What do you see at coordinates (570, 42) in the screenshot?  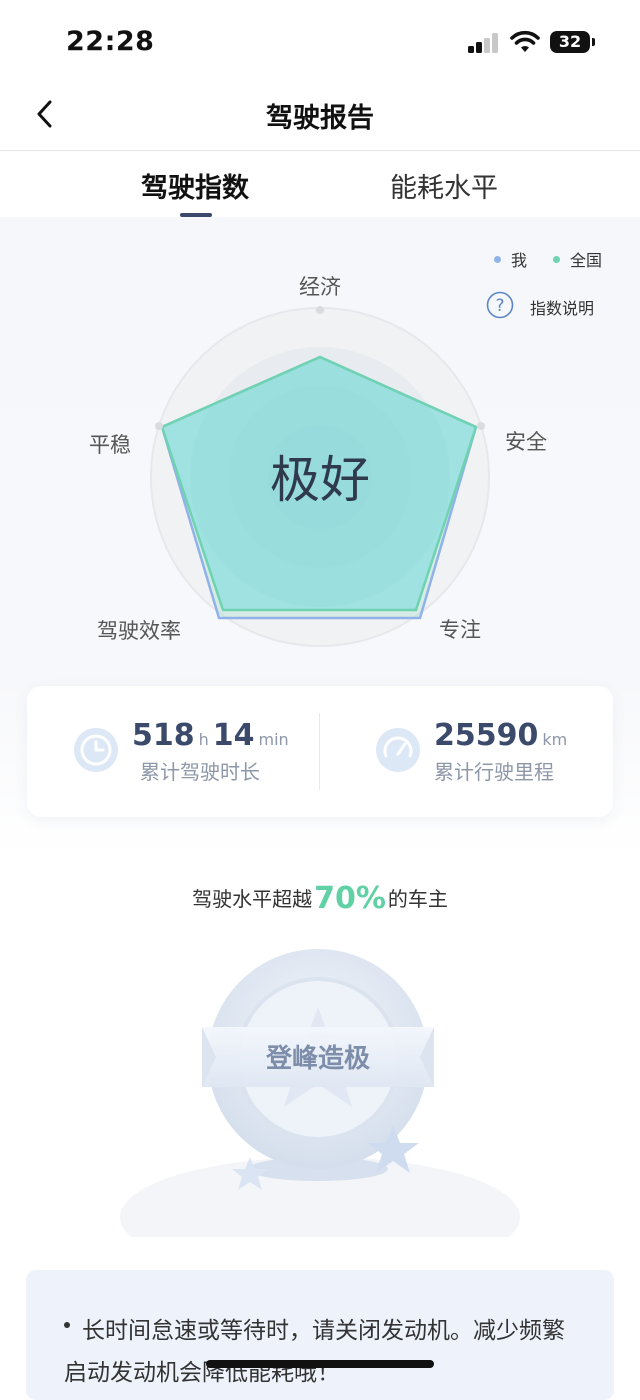 I see `battery-indicator: 32` at bounding box center [570, 42].